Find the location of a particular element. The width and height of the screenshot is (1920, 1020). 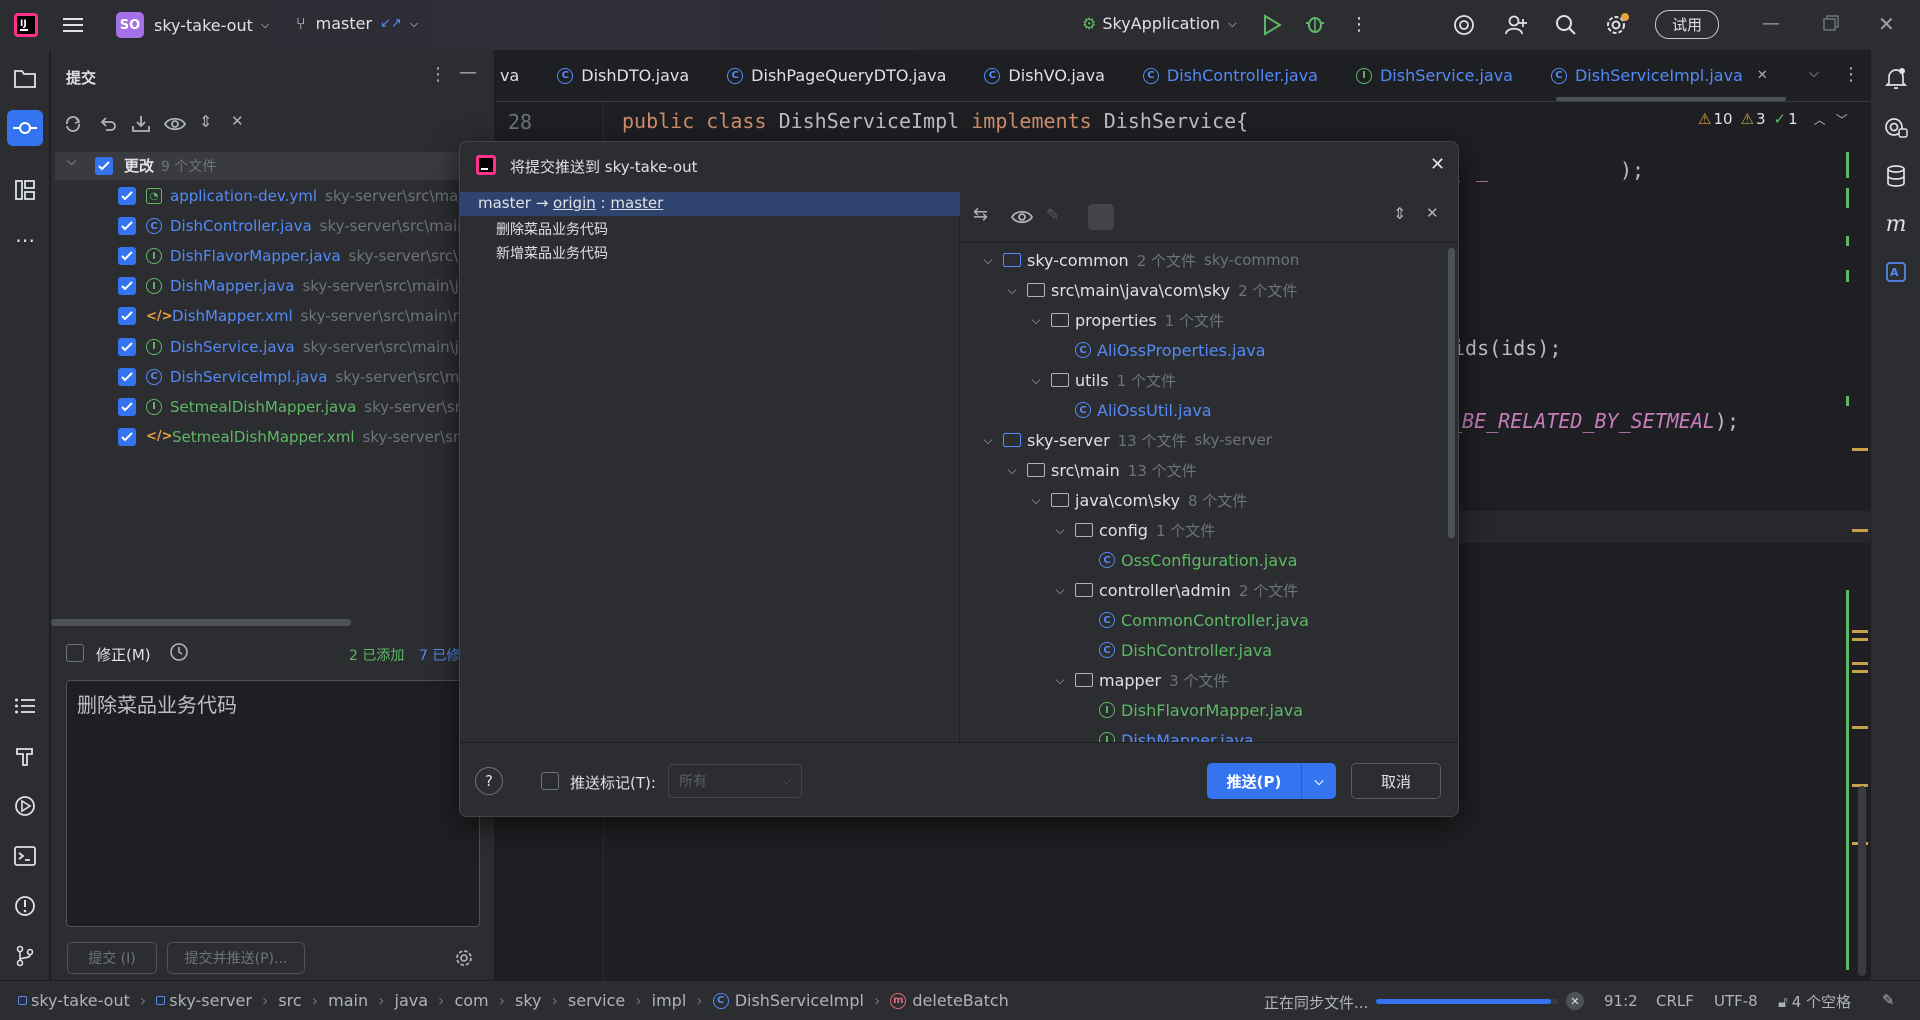

project-selector: SO sky-take-out ⌵ is located at coordinates (192, 25).